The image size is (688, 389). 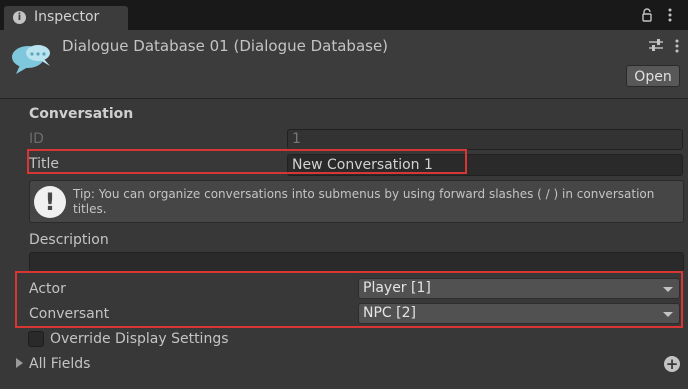 I want to click on lock-icon, so click(x=647, y=15).